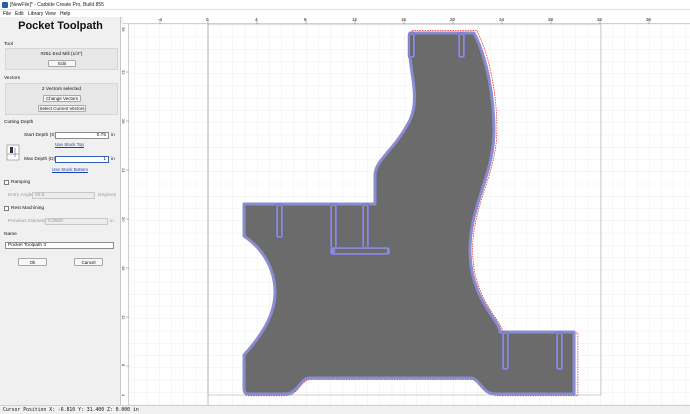 The height and width of the screenshot is (414, 690). I want to click on panel-title: Pocket Toolpath, so click(60, 26).